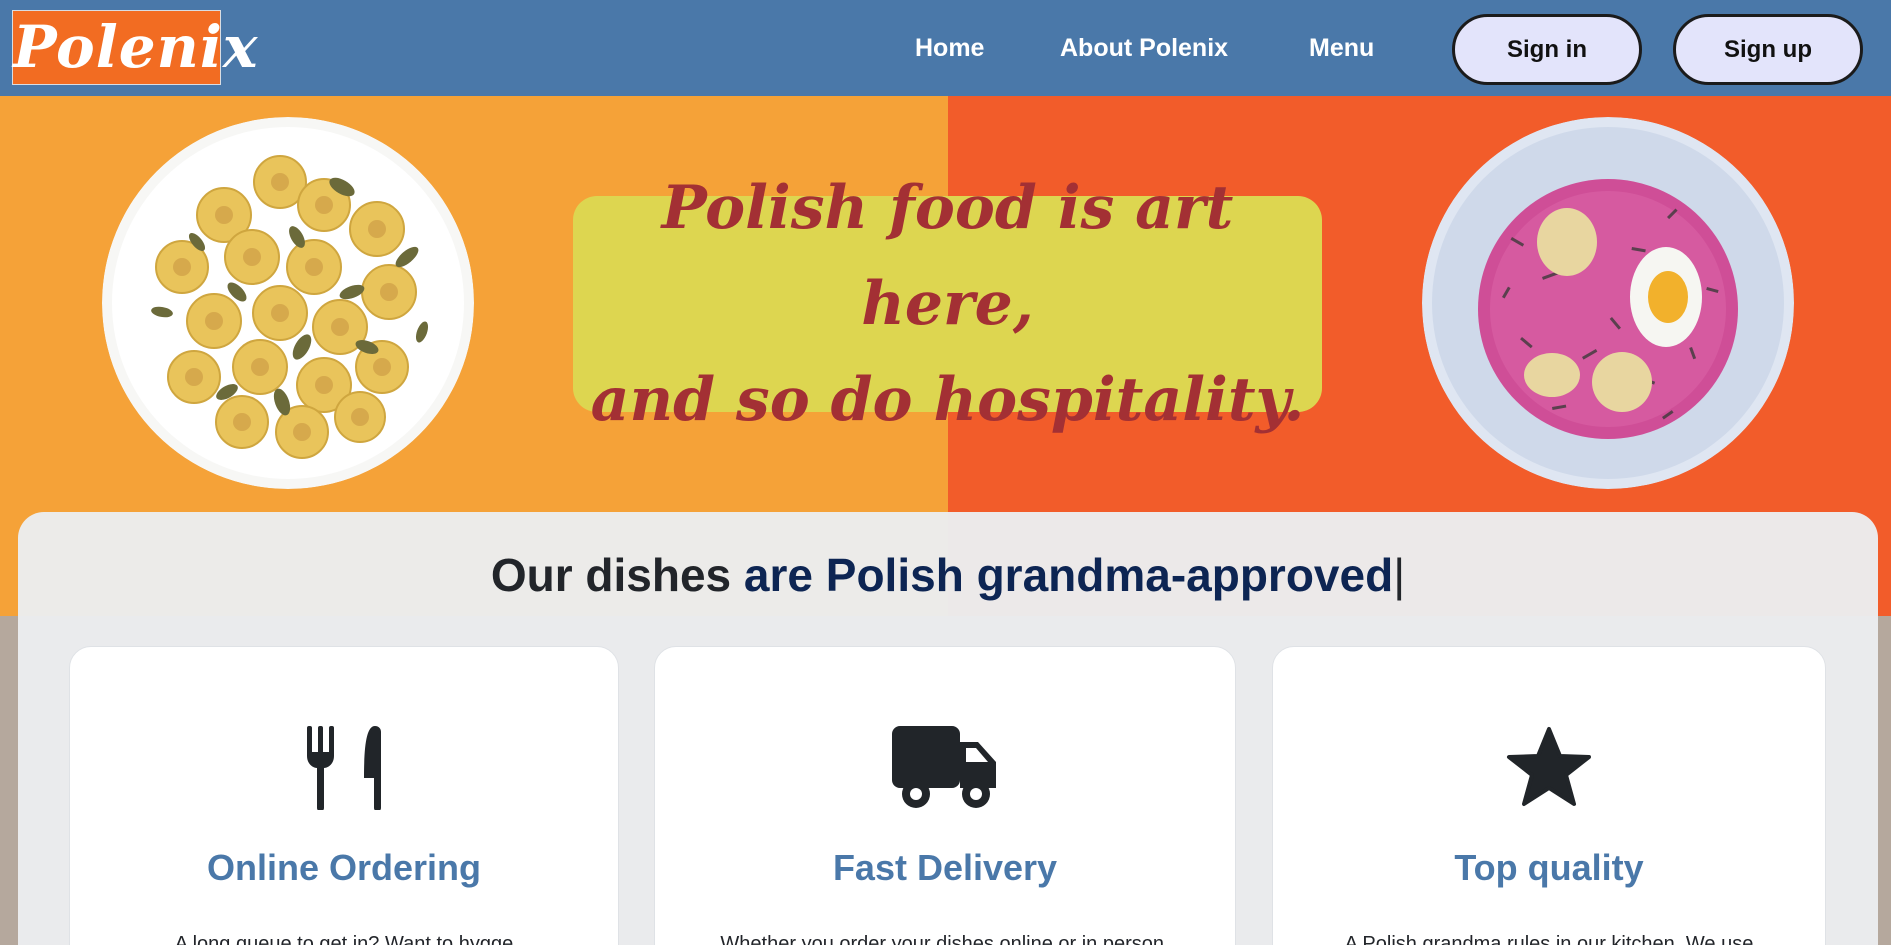 This screenshot has height=945, width=1891. I want to click on nav-link-menu: Menu, so click(1341, 48).